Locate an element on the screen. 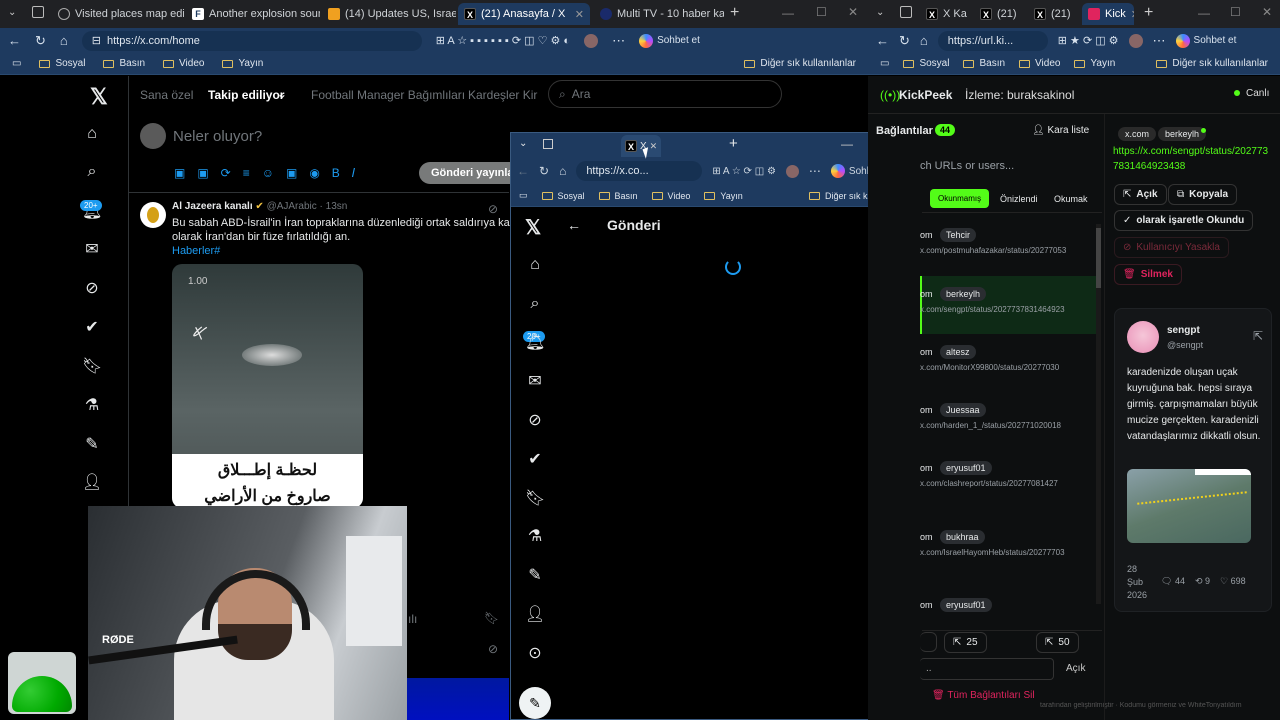 This screenshot has height=720, width=1280. pager-25-button: ⇱ 25 is located at coordinates (965, 642).